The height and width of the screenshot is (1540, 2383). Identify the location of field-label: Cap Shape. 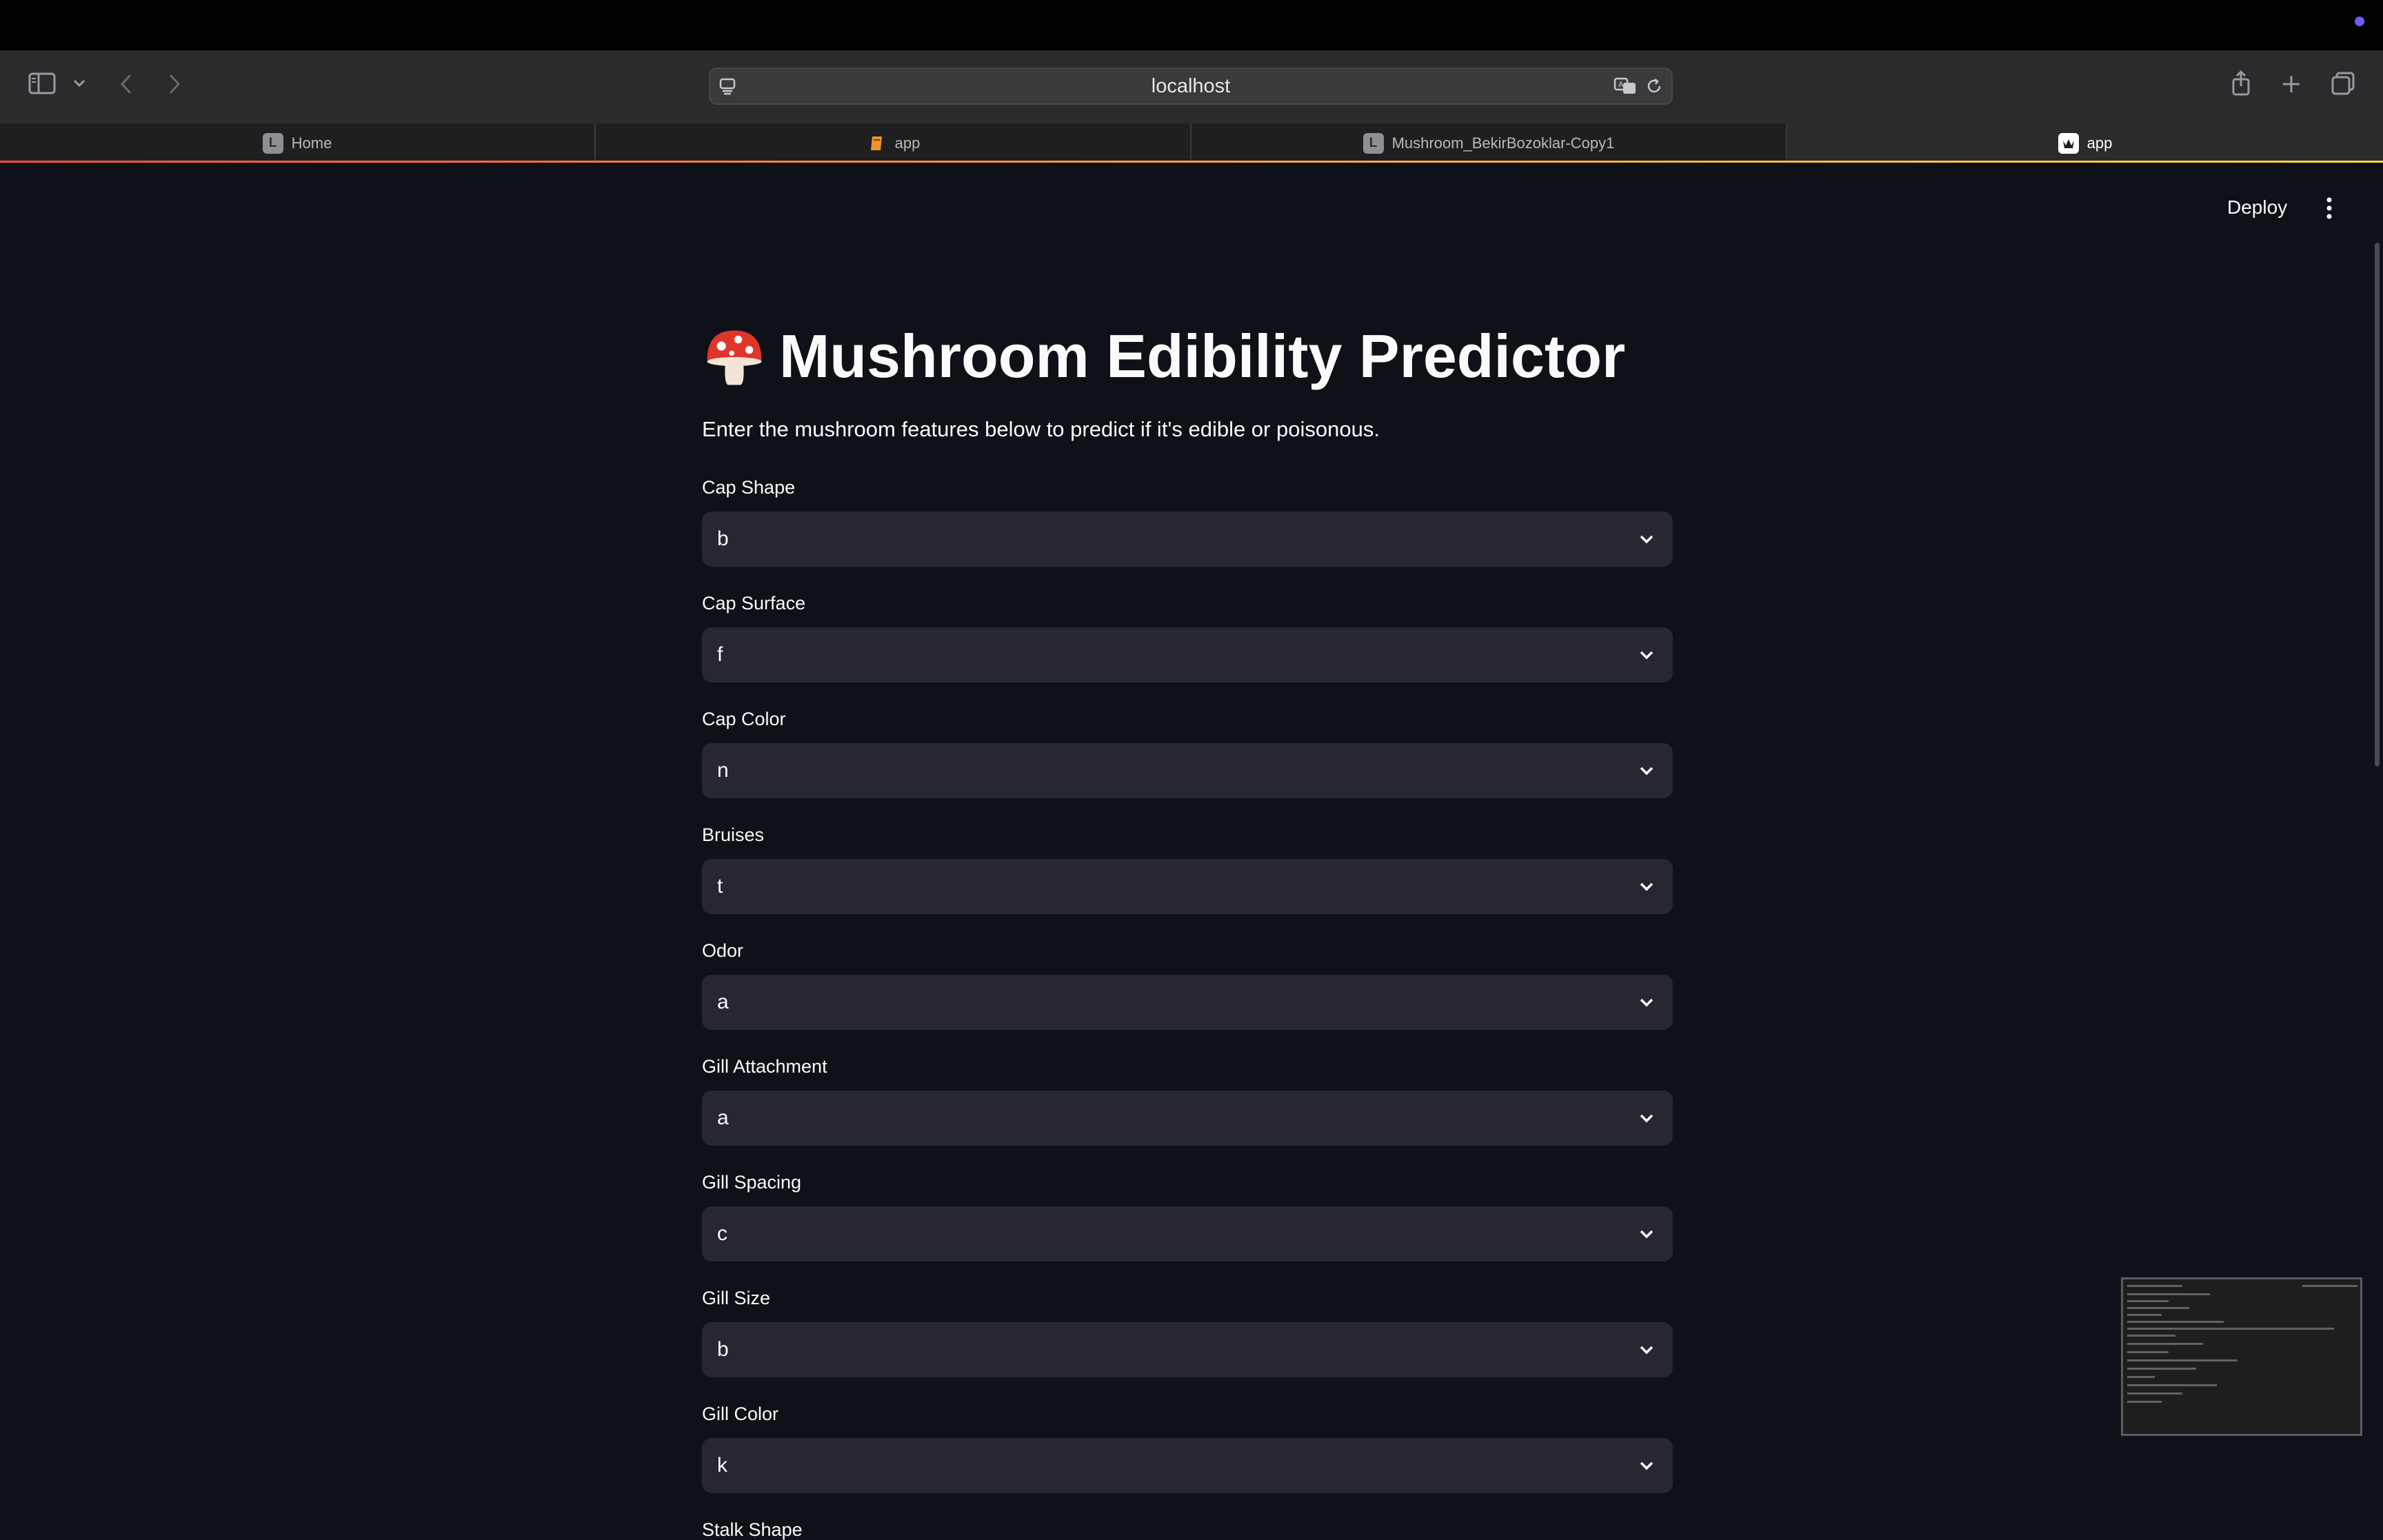
(749, 488).